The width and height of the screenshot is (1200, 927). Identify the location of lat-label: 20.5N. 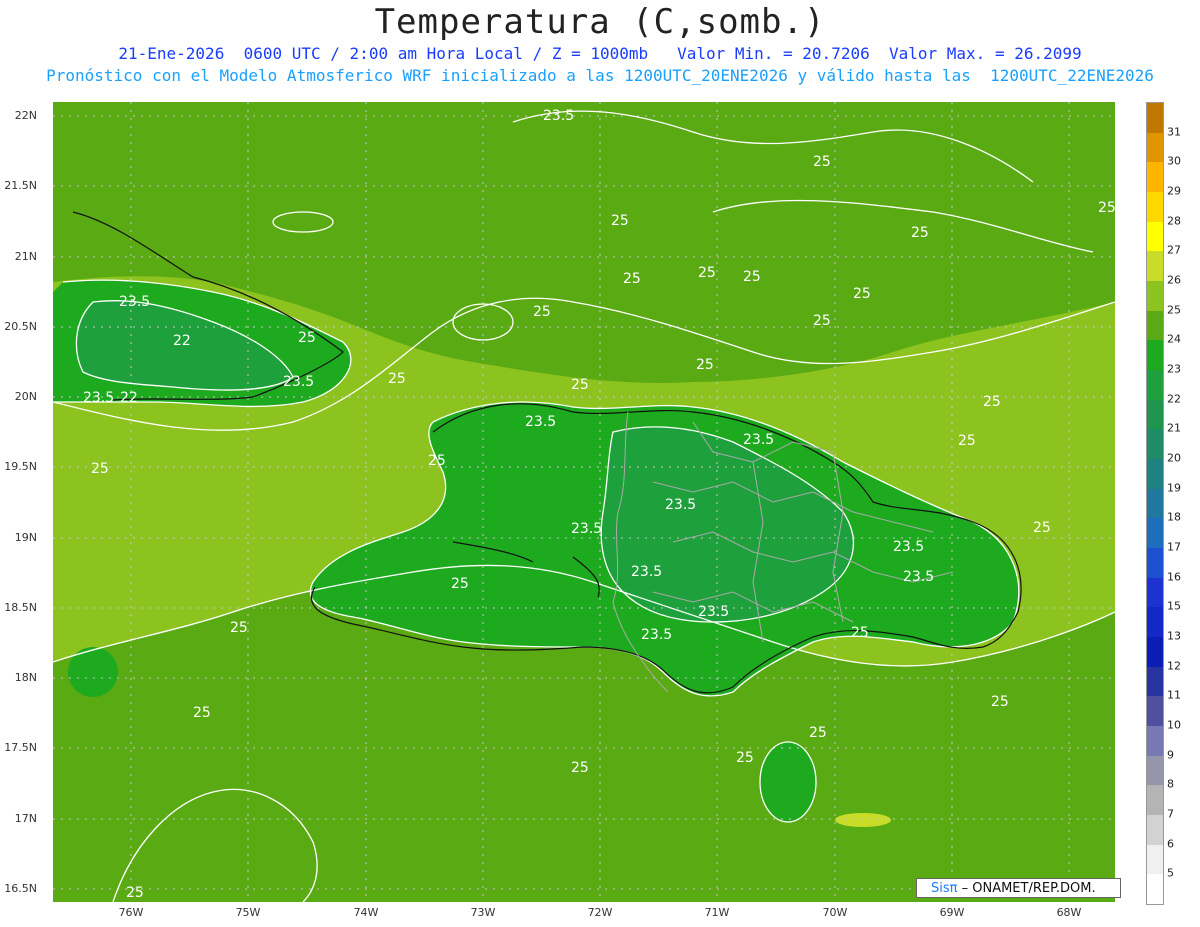
(20, 326).